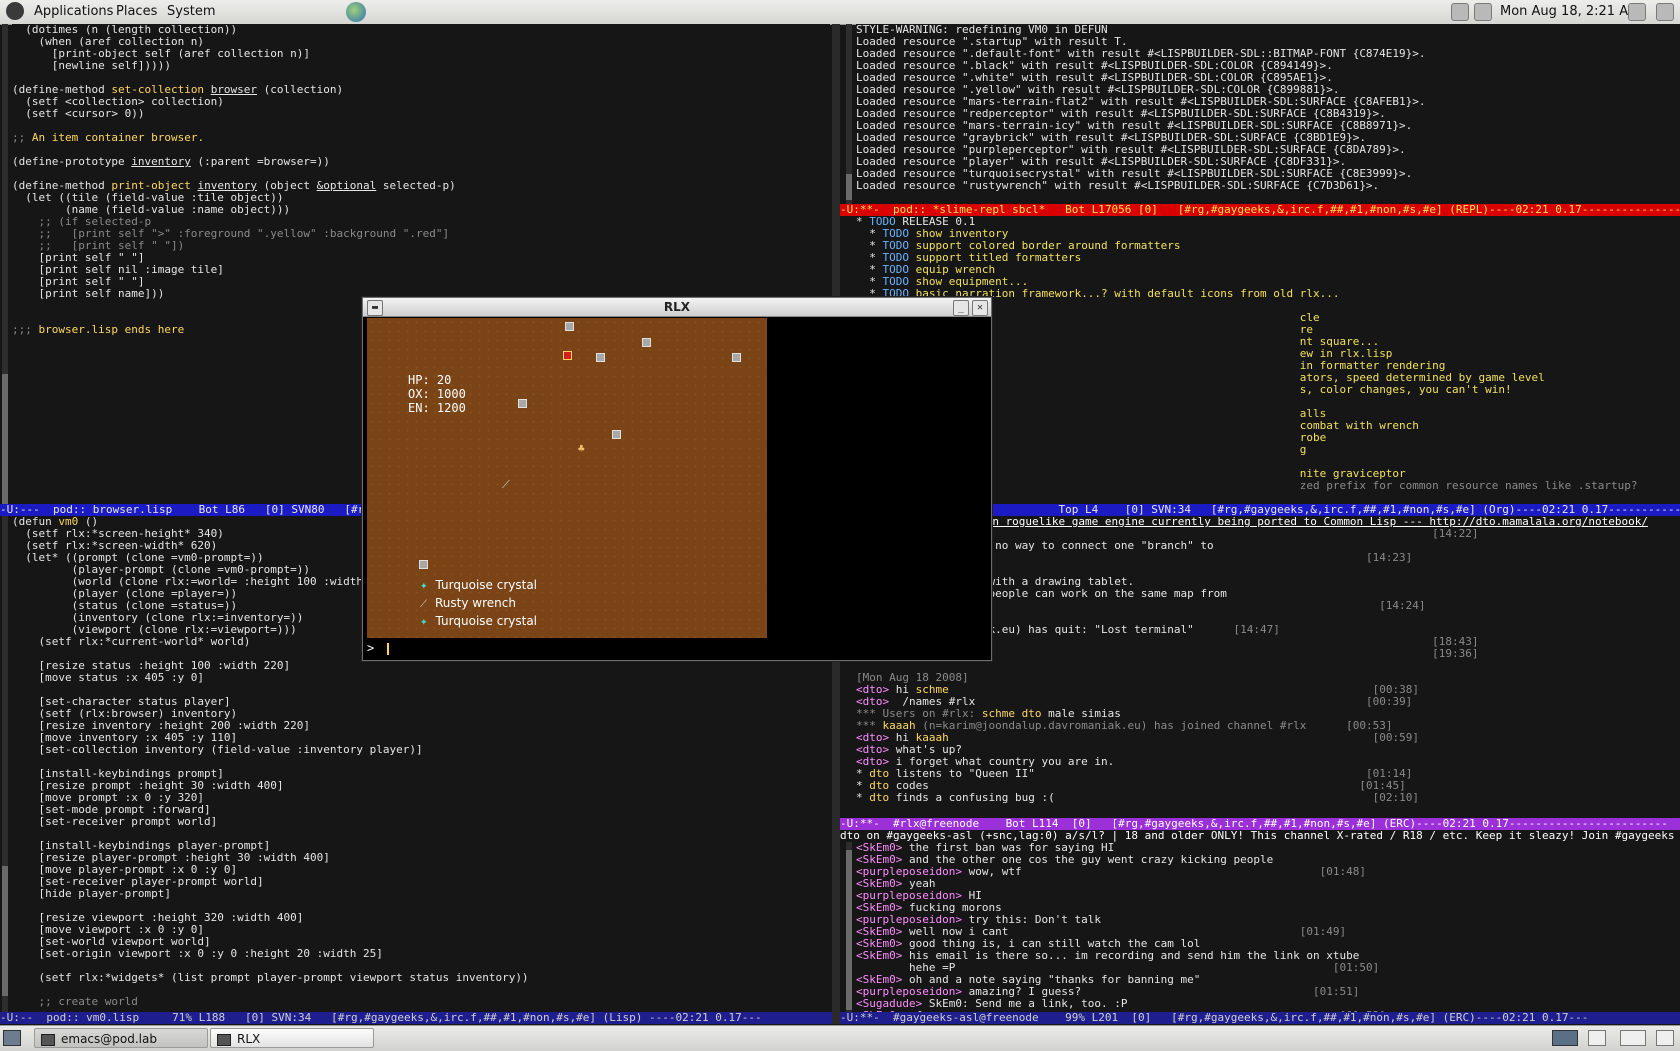 The width and height of the screenshot is (1680, 1051). I want to click on text-line: <dto> hi kaaah [00:59], so click(1268, 738).